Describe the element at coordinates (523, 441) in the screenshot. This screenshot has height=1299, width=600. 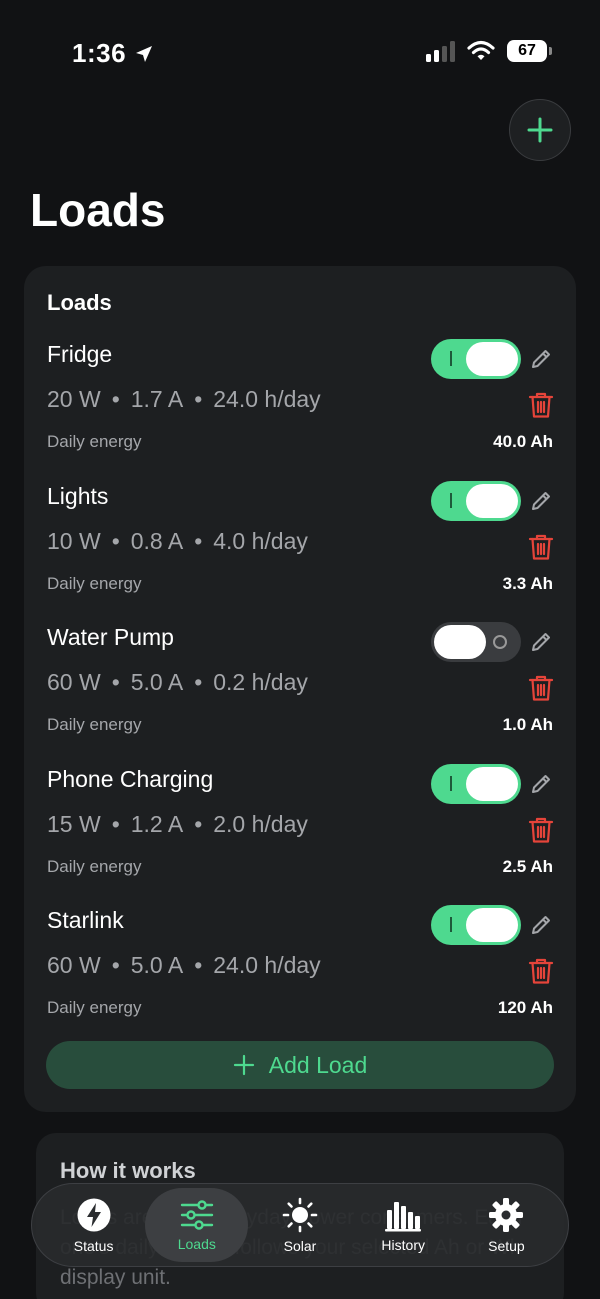
I see `daily-energy-value: 40.0 Ah` at that location.